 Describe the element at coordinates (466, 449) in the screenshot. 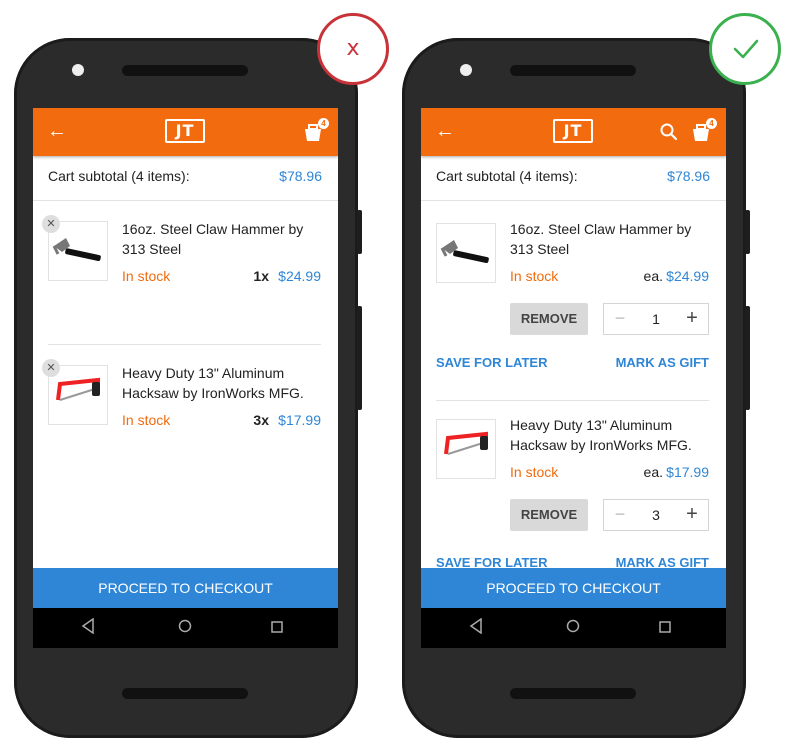

I see `hacksaw-image` at that location.